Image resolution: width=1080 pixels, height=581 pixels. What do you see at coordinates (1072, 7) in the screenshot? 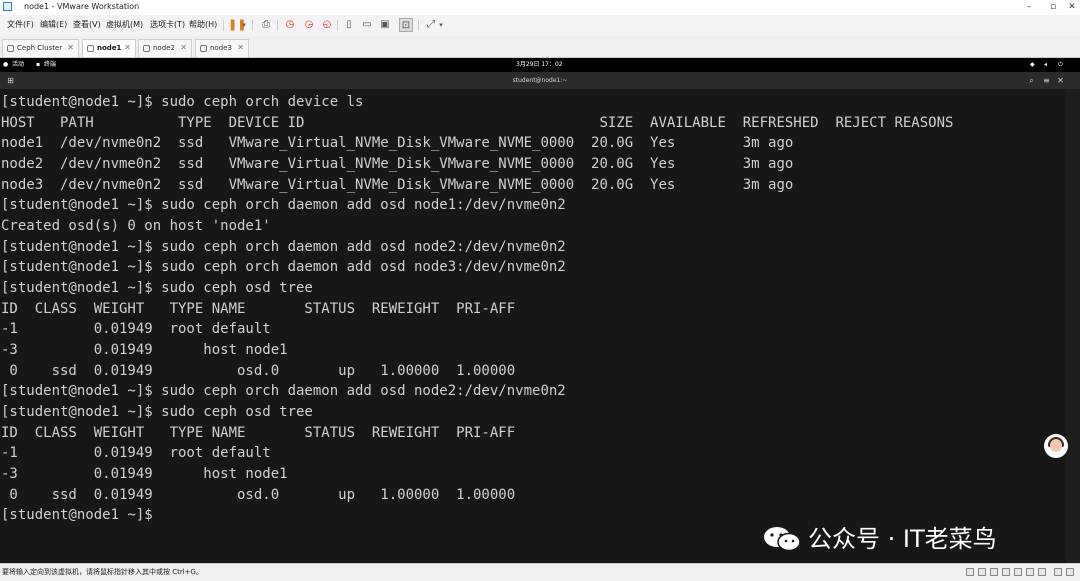
I see `close-icon: ✕` at bounding box center [1072, 7].